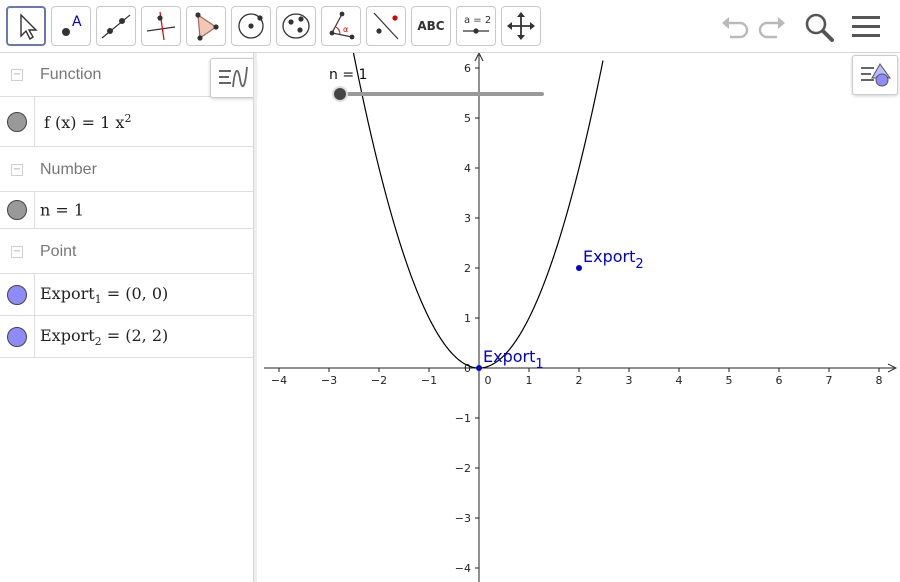 The width and height of the screenshot is (900, 582). Describe the element at coordinates (579, 380) in the screenshot. I see `x-tick-label: 2` at that location.